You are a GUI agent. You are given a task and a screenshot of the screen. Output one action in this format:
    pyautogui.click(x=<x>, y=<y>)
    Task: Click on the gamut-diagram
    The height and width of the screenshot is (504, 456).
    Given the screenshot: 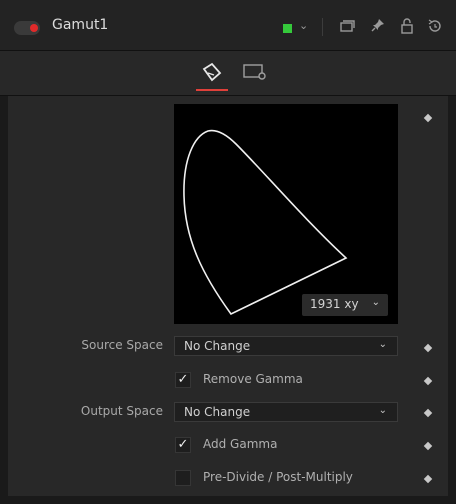 What is the action you would take?
    pyautogui.click(x=265, y=222)
    